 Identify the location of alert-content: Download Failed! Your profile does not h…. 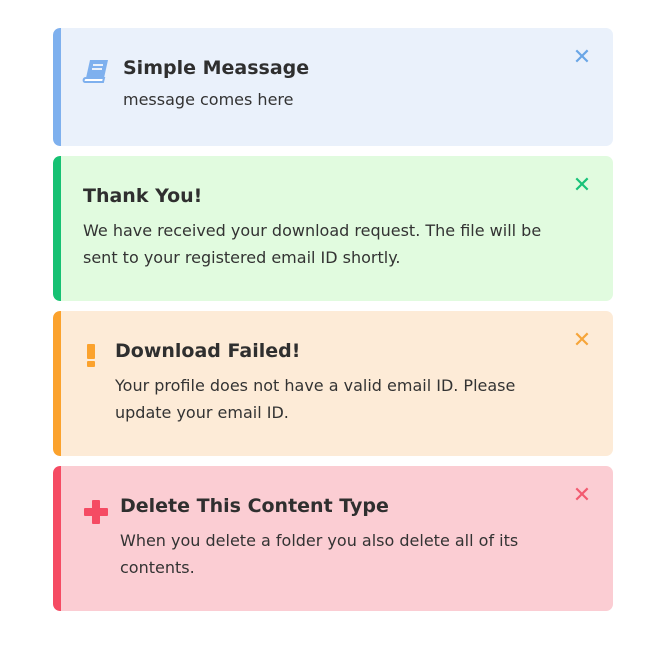
(338, 382).